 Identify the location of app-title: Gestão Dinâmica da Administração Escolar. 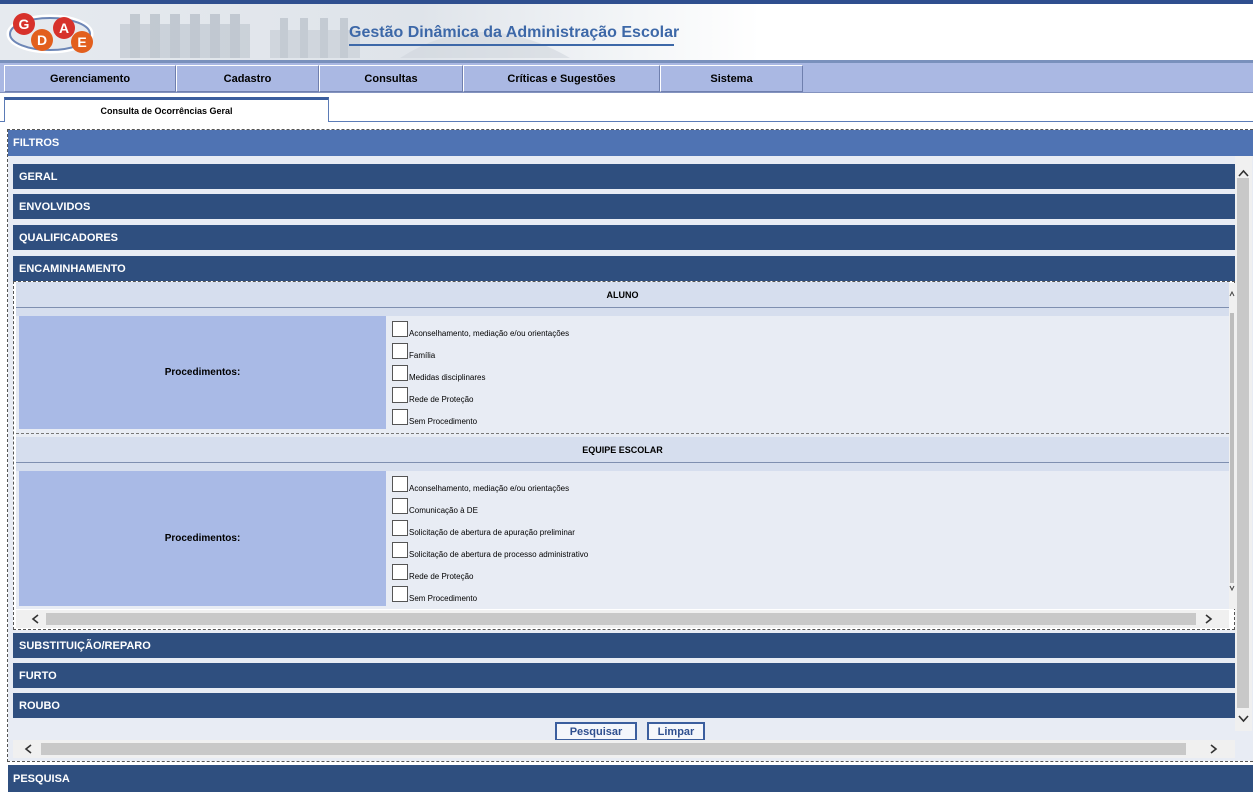
(514, 32).